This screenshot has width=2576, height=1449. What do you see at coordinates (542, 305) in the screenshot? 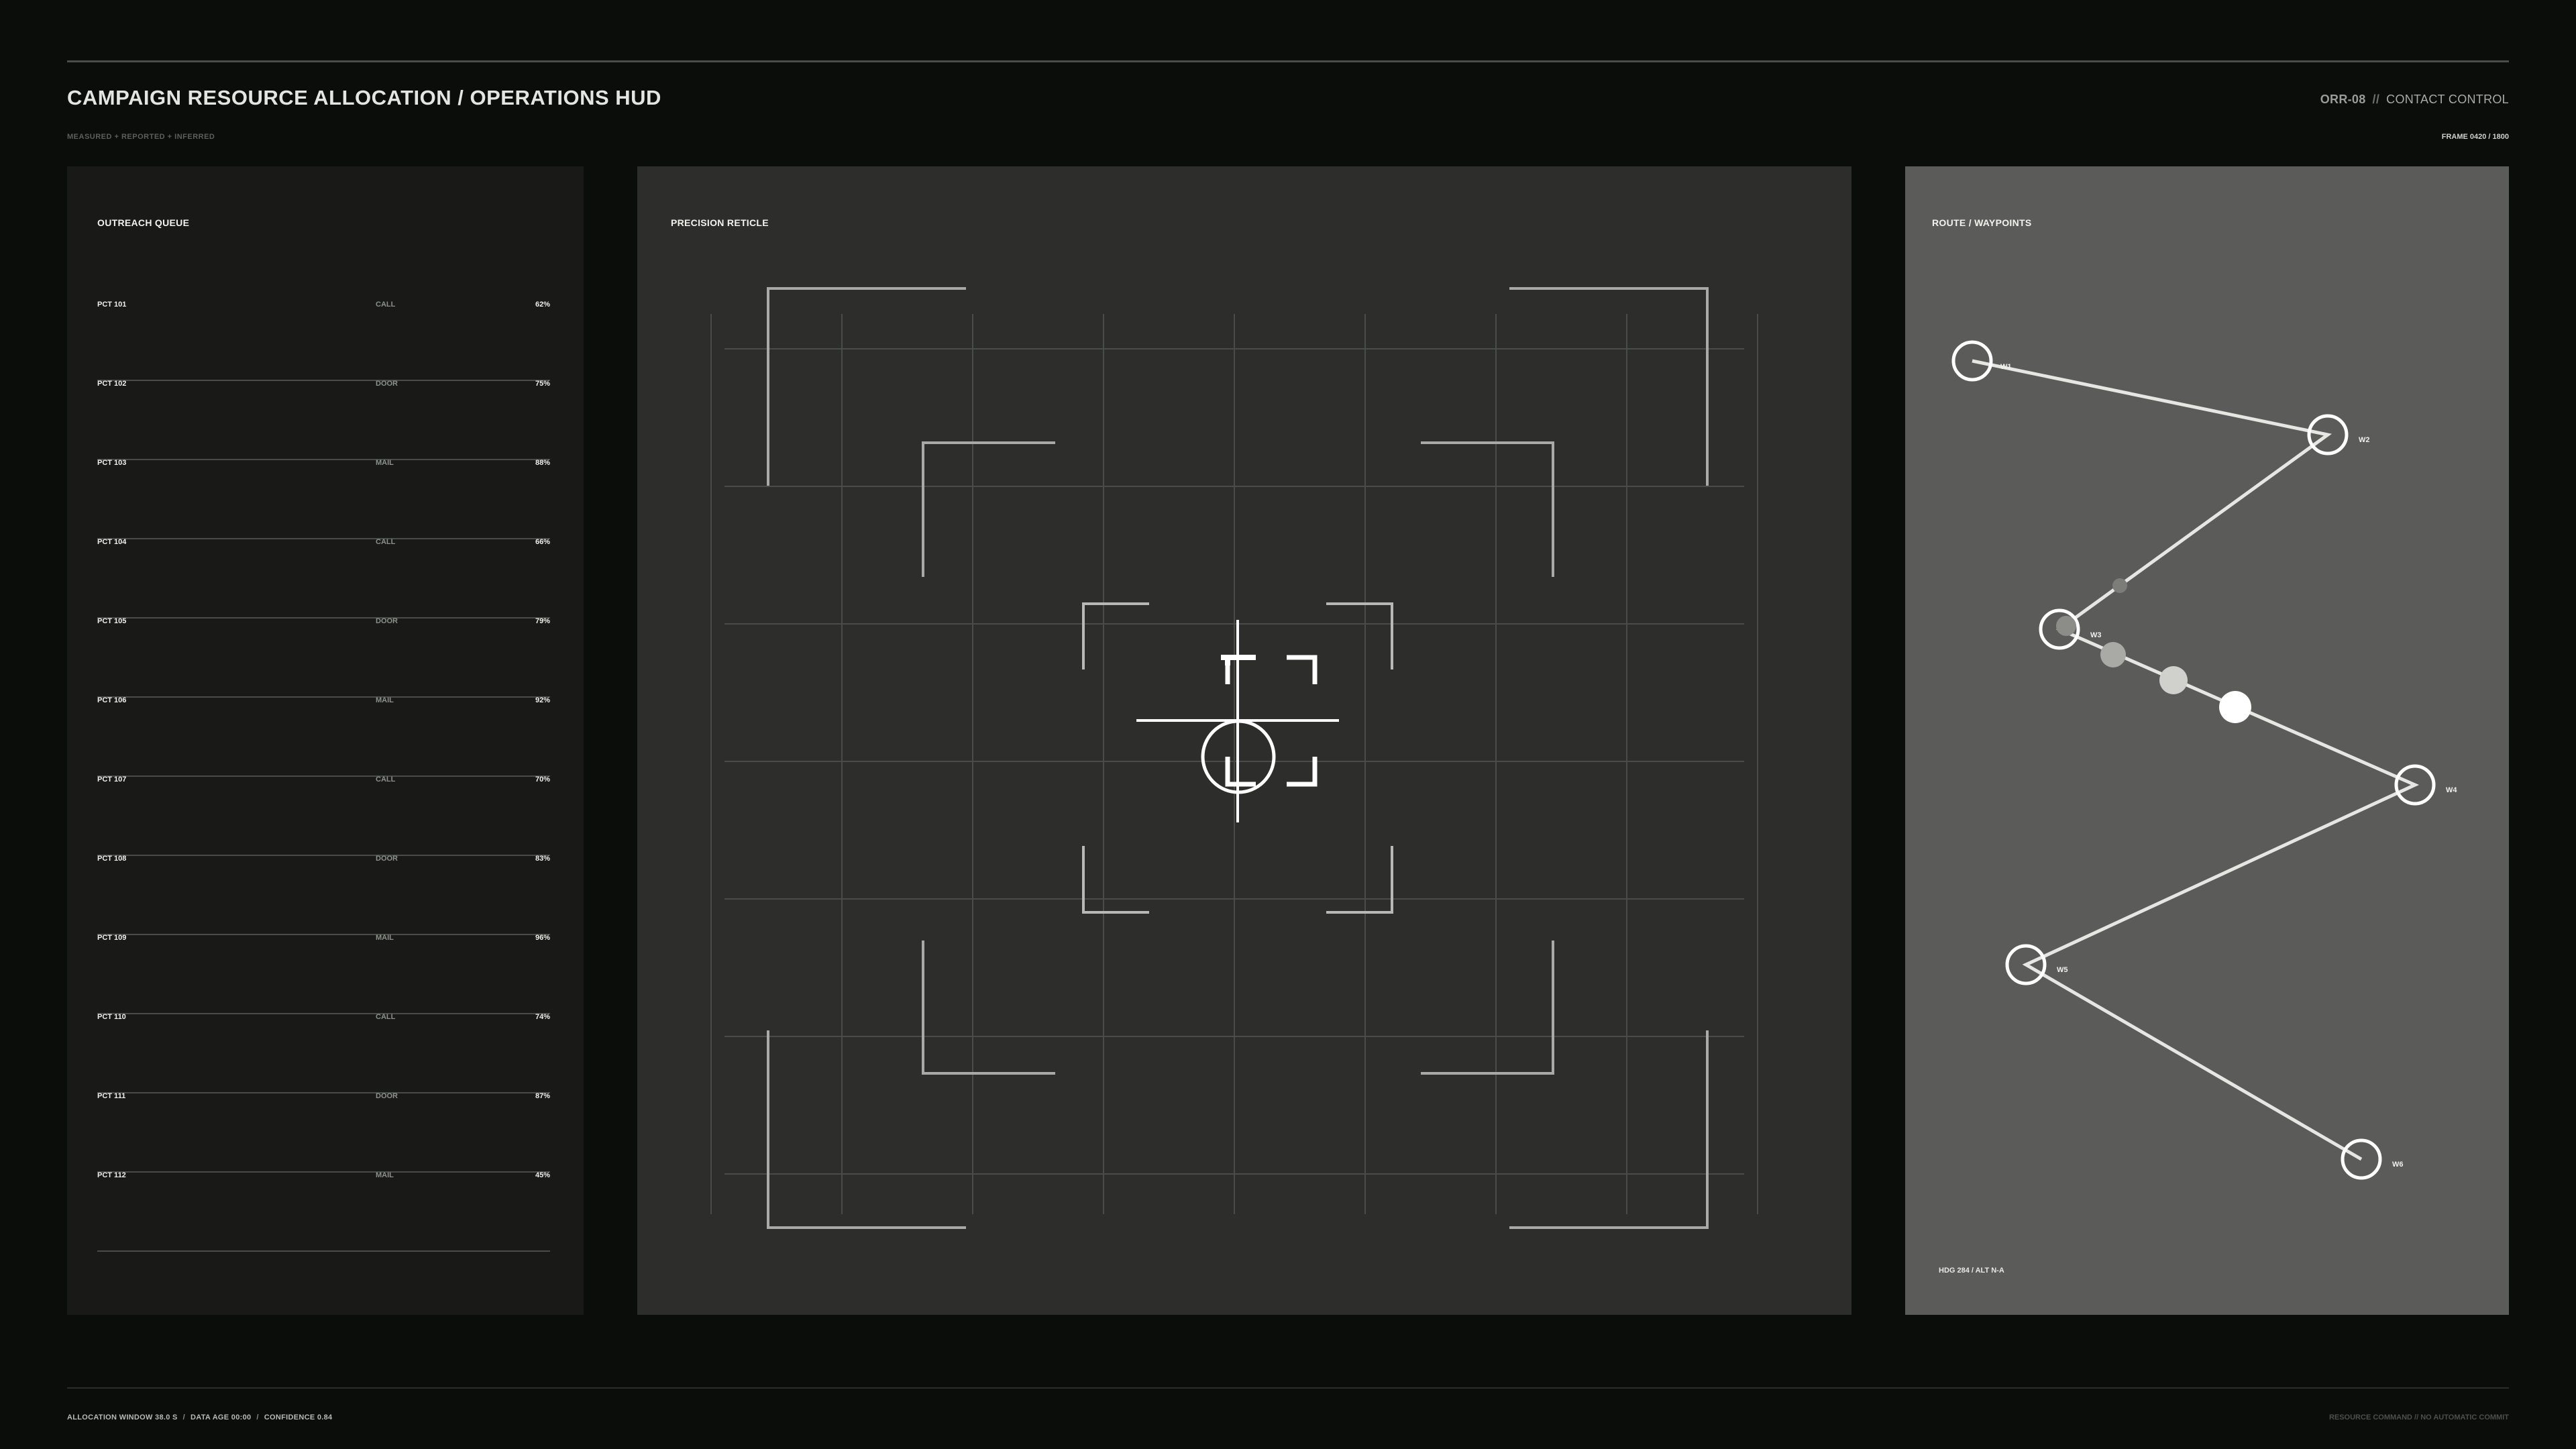
I see `progress-value: 62%` at bounding box center [542, 305].